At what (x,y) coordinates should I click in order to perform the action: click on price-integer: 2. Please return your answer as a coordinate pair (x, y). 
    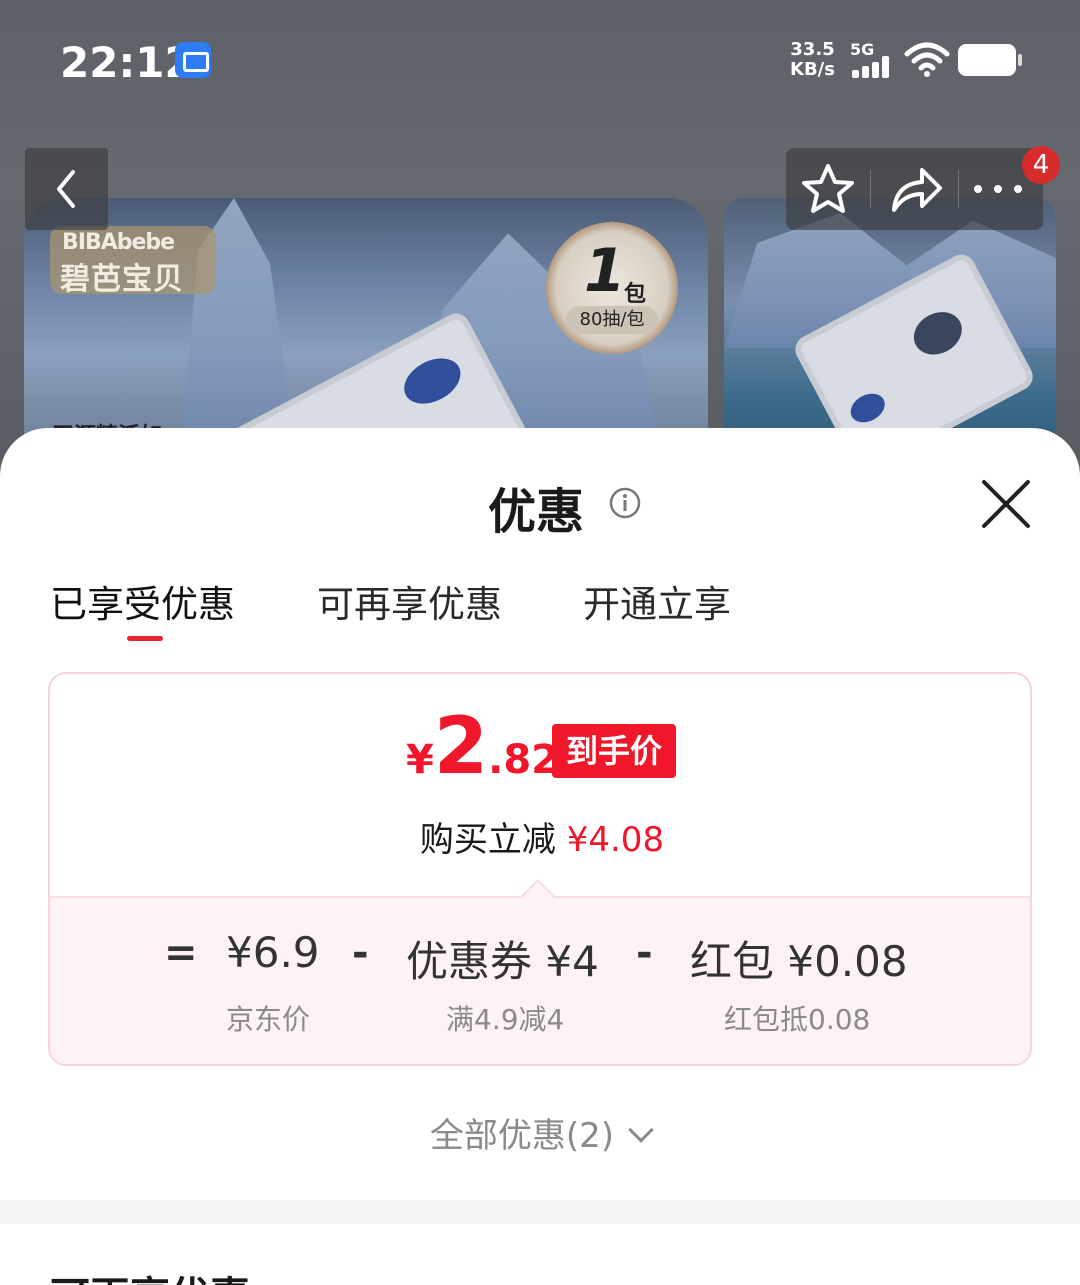
    Looking at the image, I should click on (461, 747).